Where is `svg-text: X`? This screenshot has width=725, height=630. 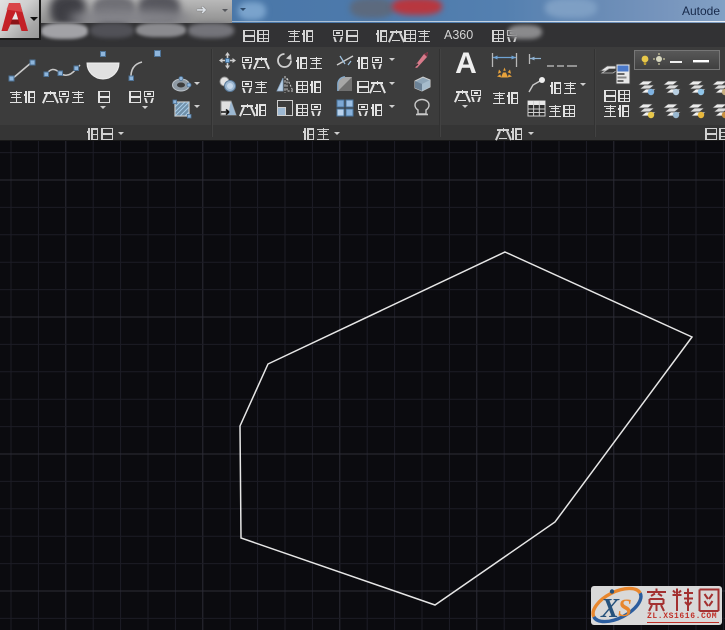 svg-text: X is located at coordinates (610, 608).